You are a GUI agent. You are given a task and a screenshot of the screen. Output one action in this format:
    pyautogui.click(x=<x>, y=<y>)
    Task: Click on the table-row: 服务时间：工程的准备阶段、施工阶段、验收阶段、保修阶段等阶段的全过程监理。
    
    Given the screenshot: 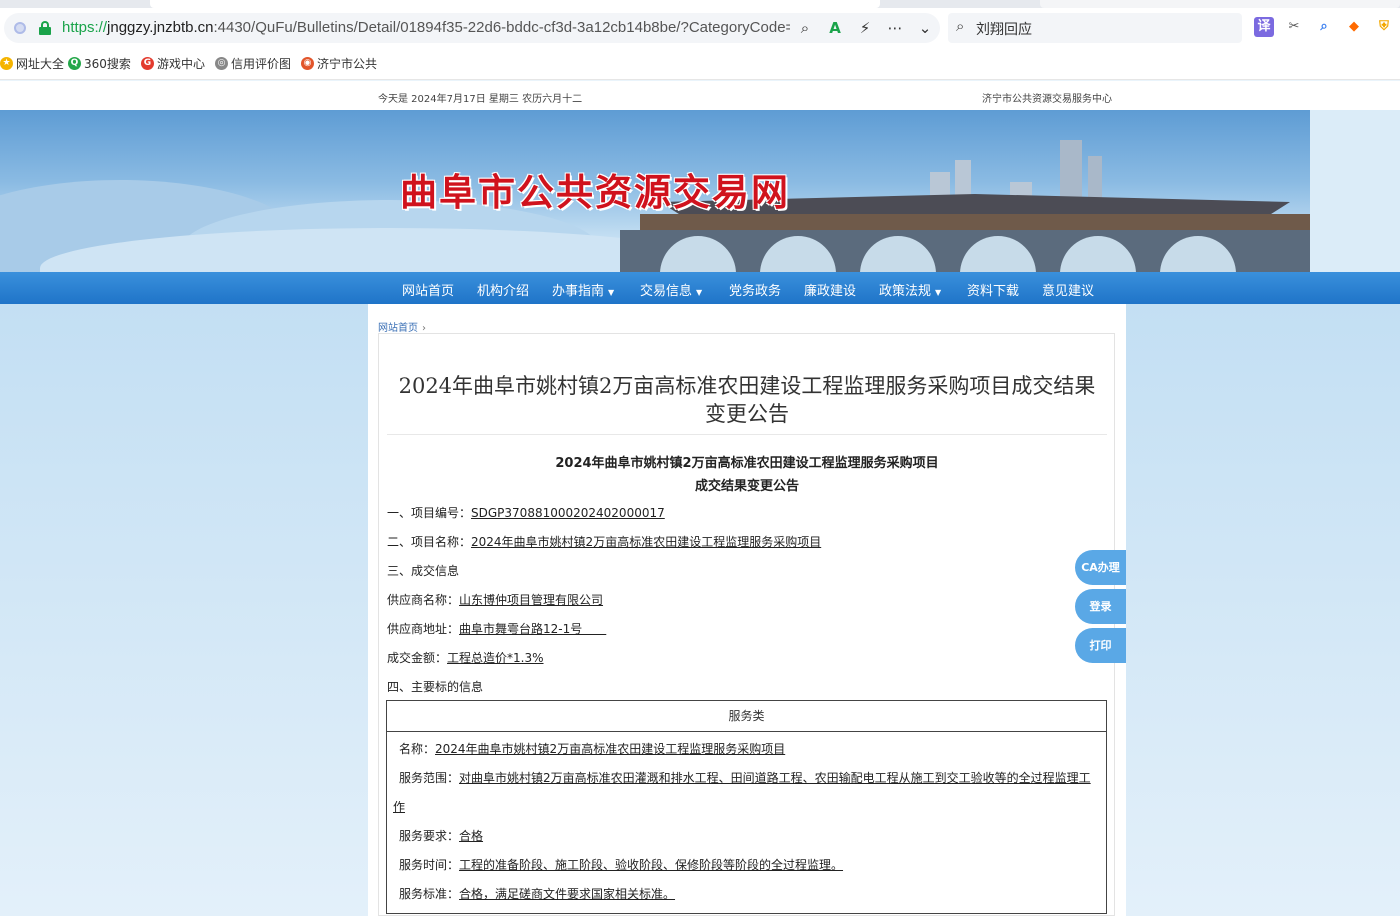 What is the action you would take?
    pyautogui.click(x=621, y=865)
    